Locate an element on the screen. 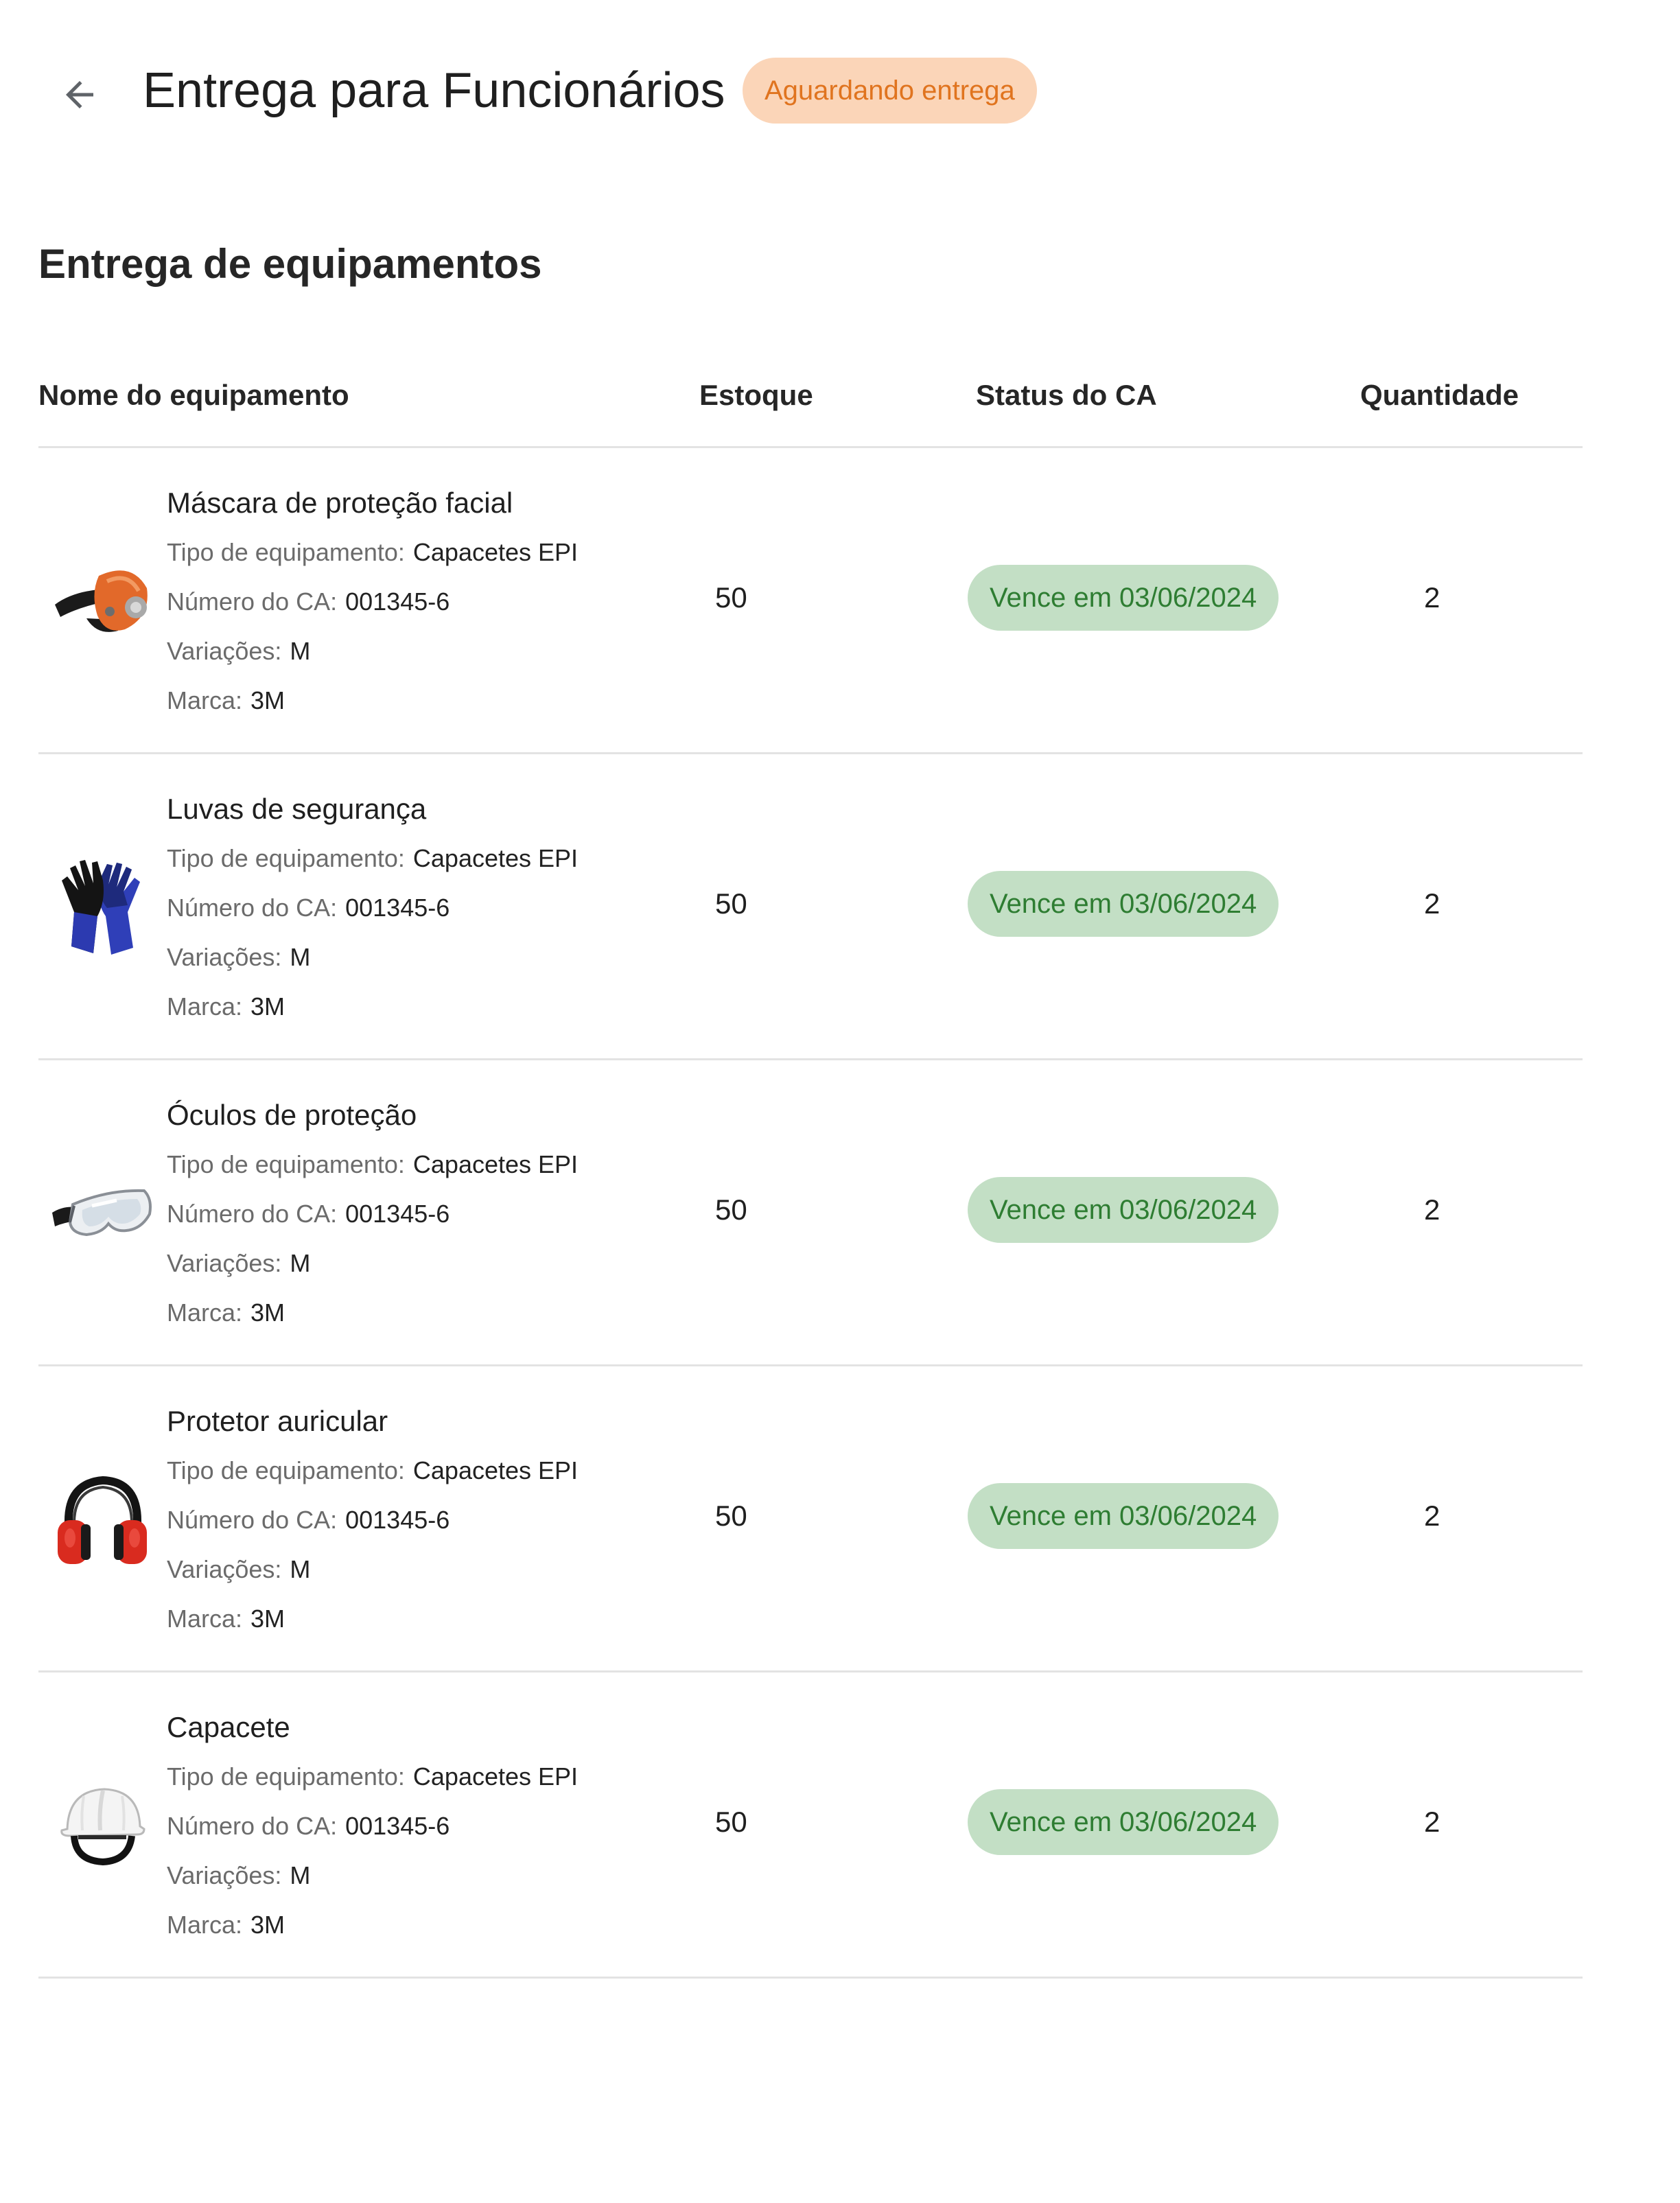 This screenshot has width=1680, height=2203. item-name: Luvas de segurança is located at coordinates (297, 809).